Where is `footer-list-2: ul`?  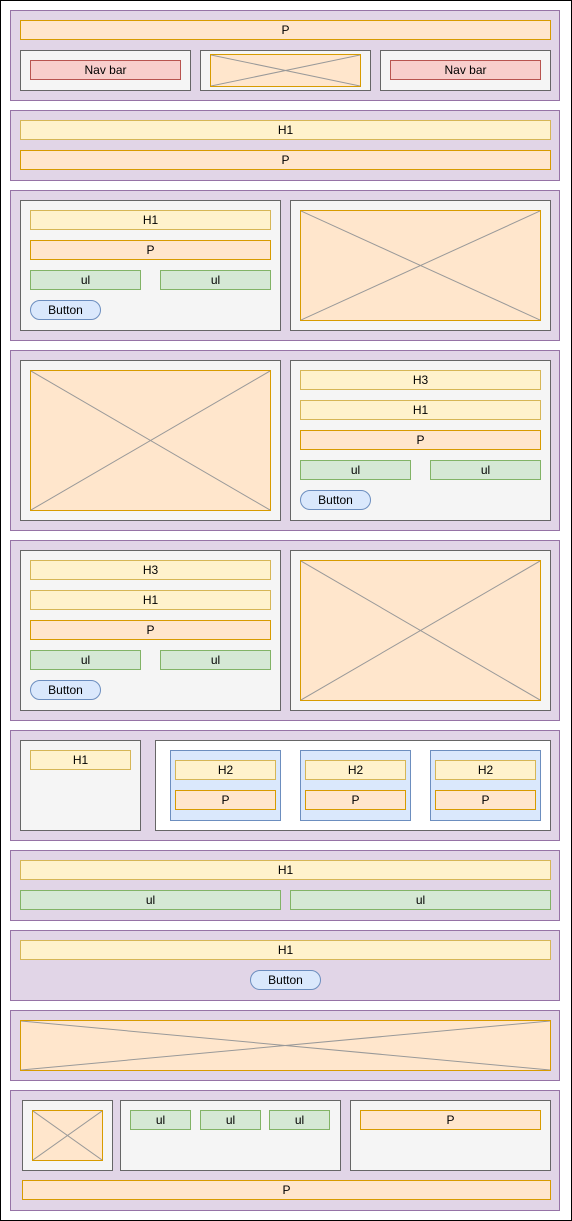 footer-list-2: ul is located at coordinates (230, 1120).